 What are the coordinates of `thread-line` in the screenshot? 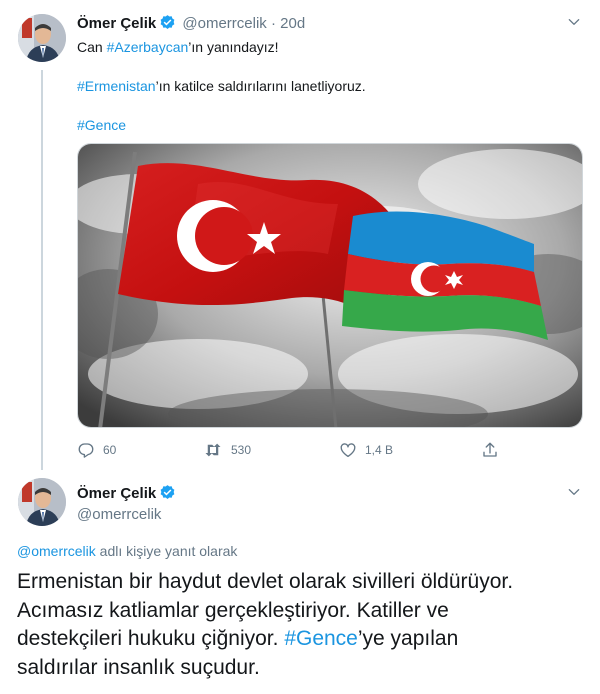 It's located at (42, 270).